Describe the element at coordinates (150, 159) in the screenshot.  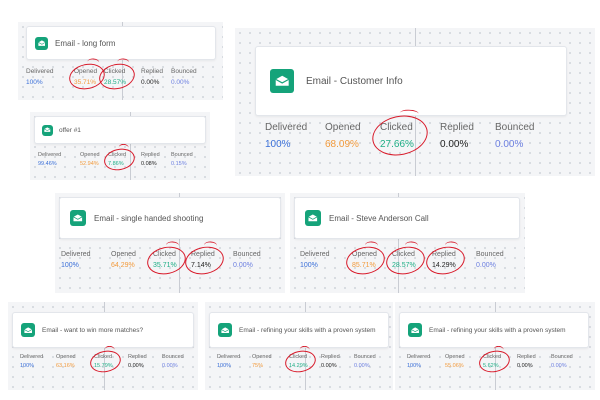
I see `stat-replied: Replied 0.08%` at that location.